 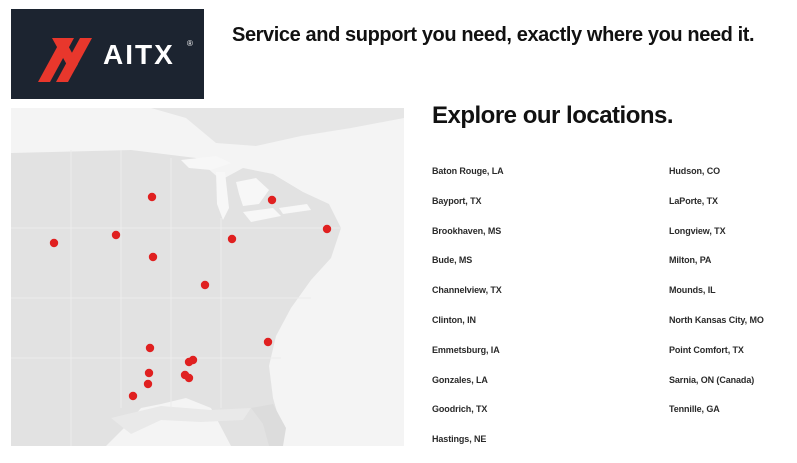 What do you see at coordinates (553, 115) in the screenshot?
I see `locations-heading: Explore our locations.` at bounding box center [553, 115].